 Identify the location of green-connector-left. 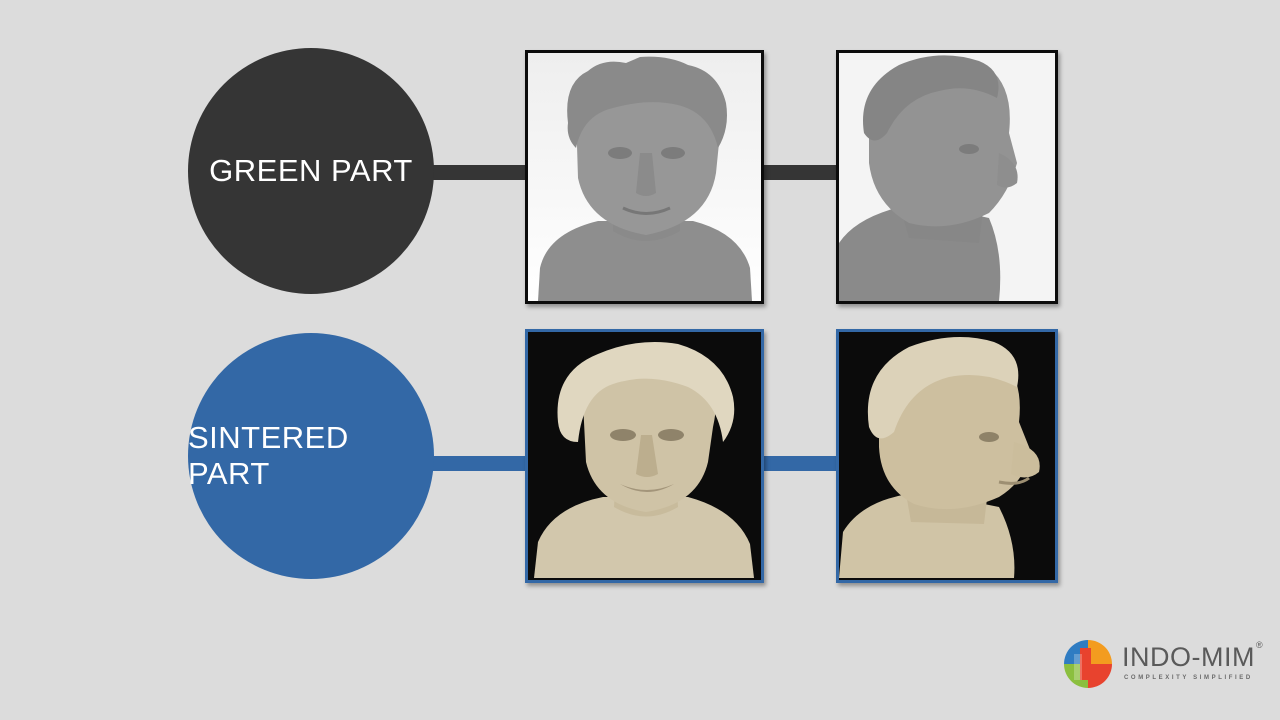
(480, 172).